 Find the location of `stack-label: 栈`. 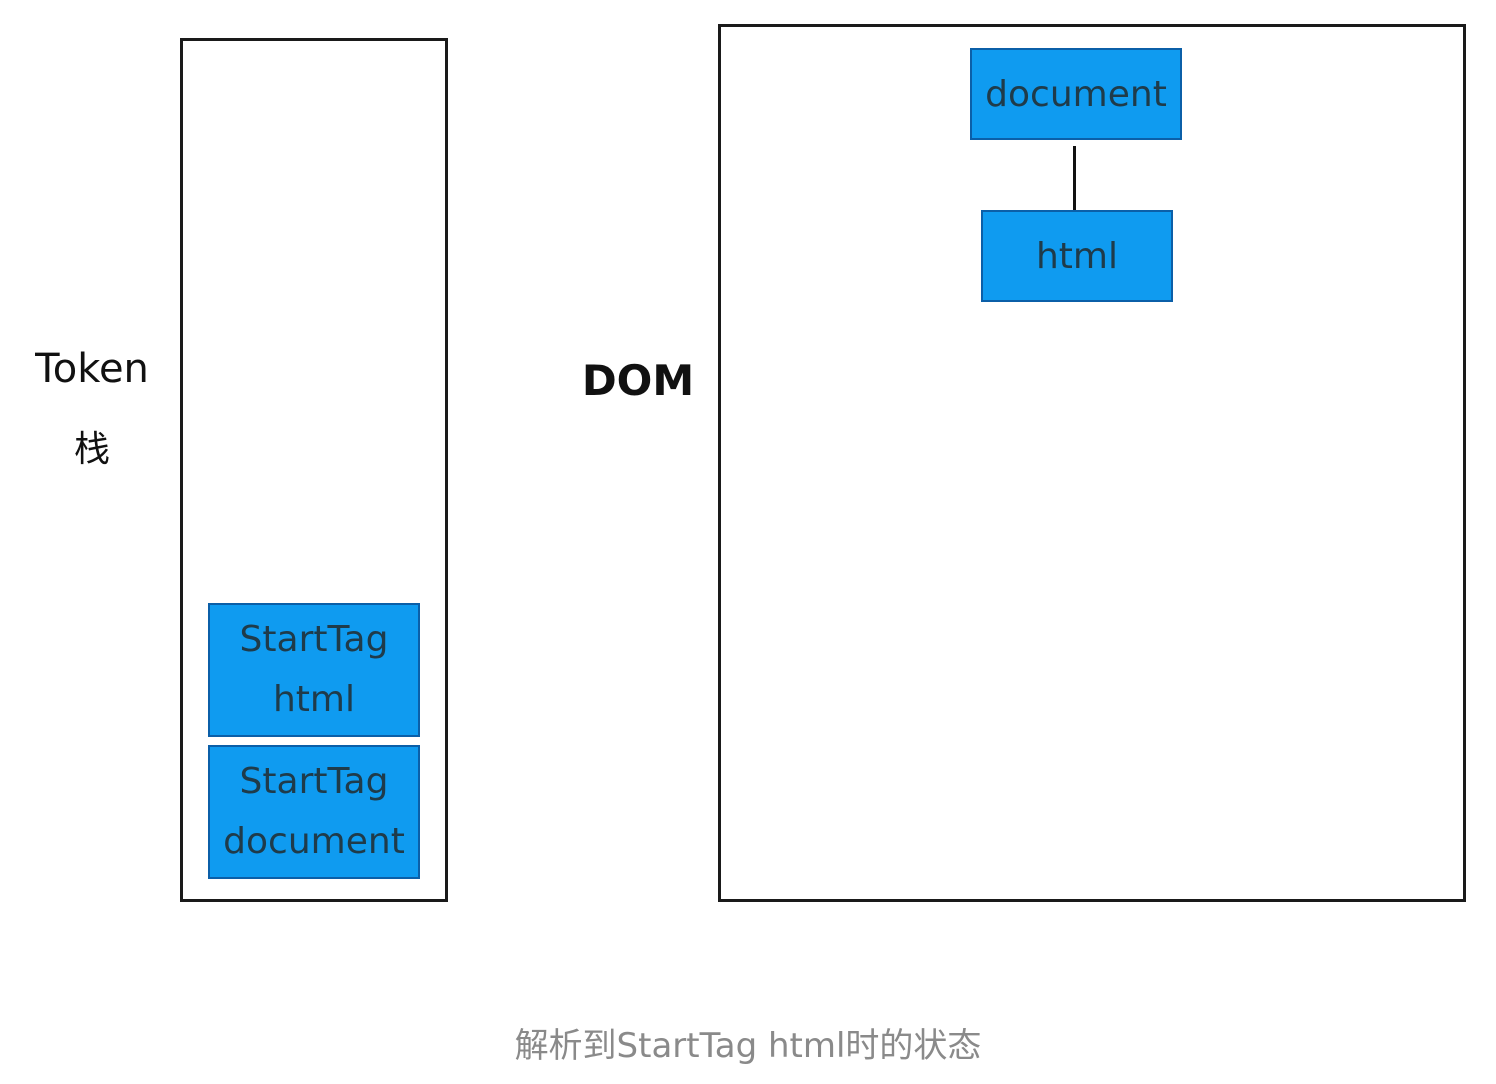

stack-label: 栈 is located at coordinates (91, 449).